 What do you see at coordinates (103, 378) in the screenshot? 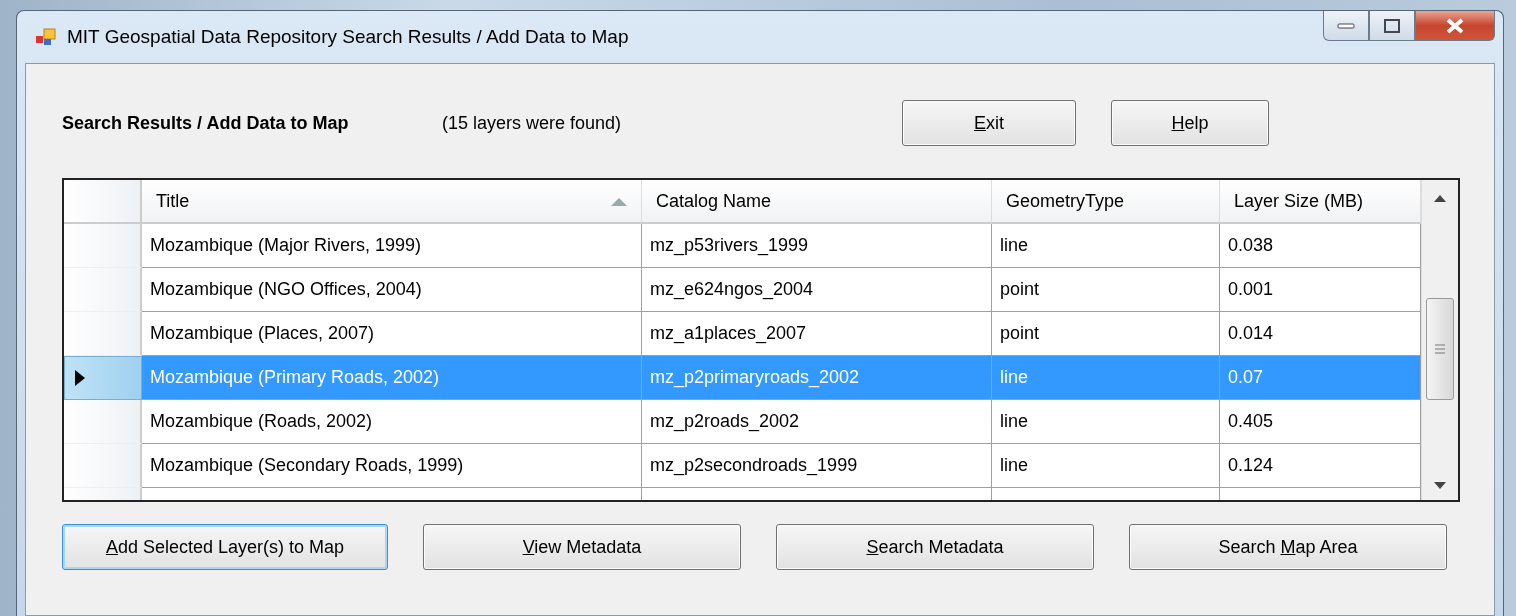
I see `row-header` at bounding box center [103, 378].